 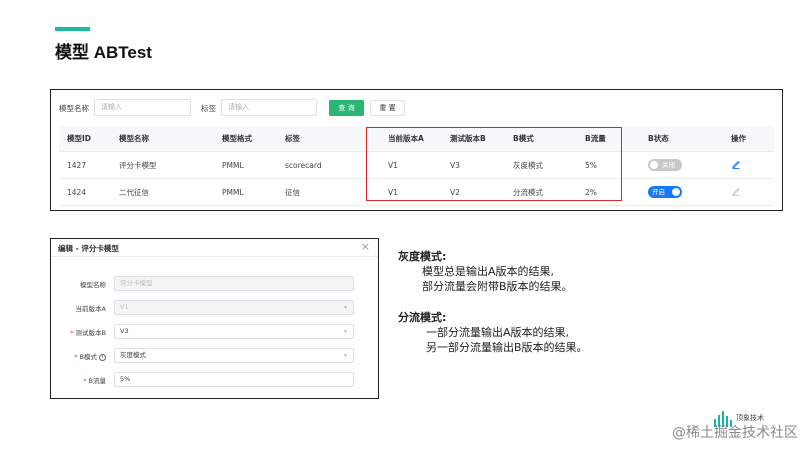 I want to click on b-status-toggle: 关闭, so click(x=665, y=165).